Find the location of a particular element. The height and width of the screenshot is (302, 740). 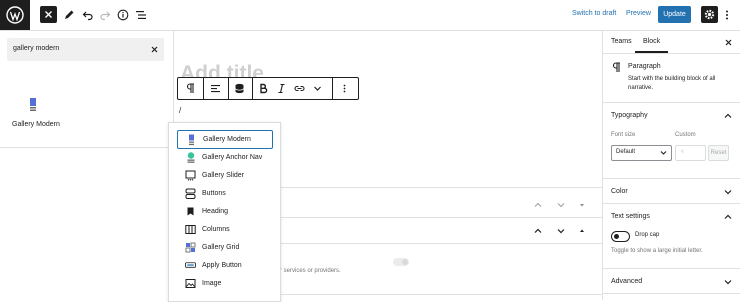

settings-button is located at coordinates (709, 14).